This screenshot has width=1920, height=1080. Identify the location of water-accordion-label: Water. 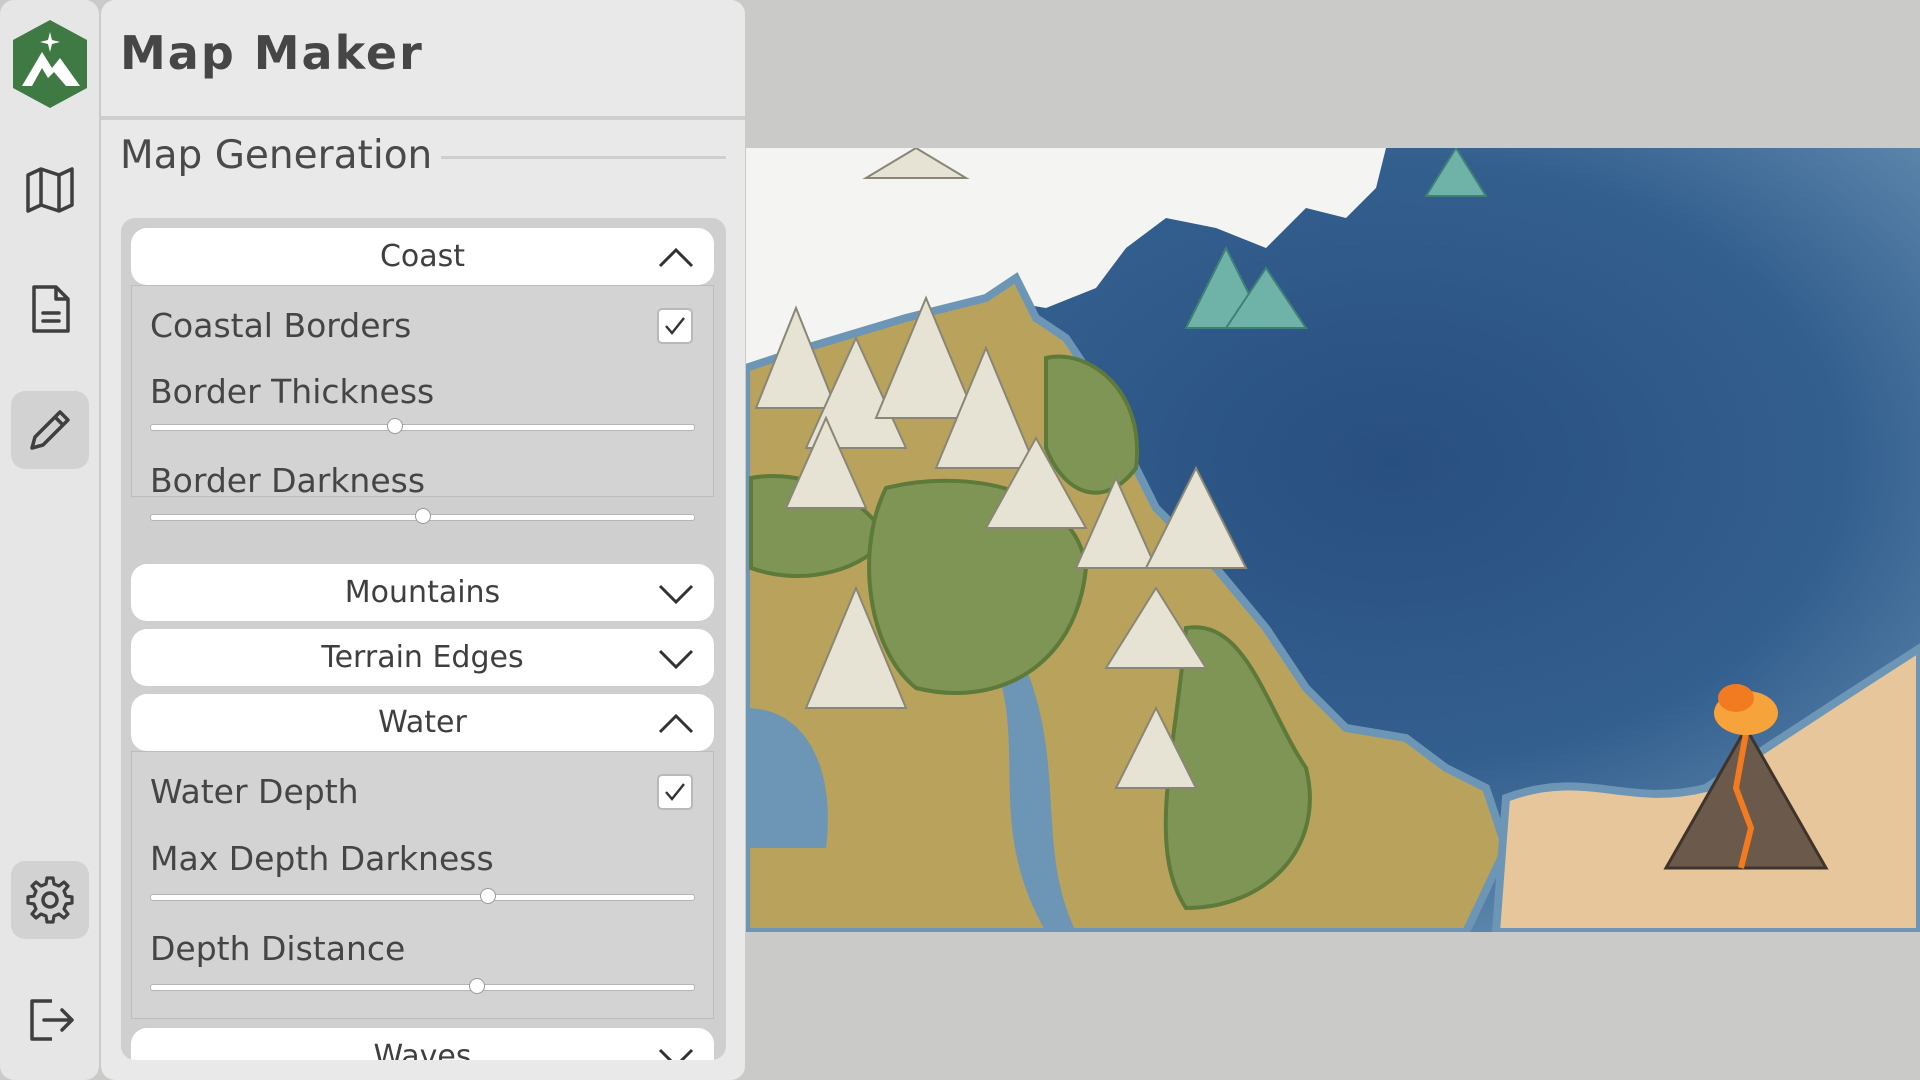
(422, 722).